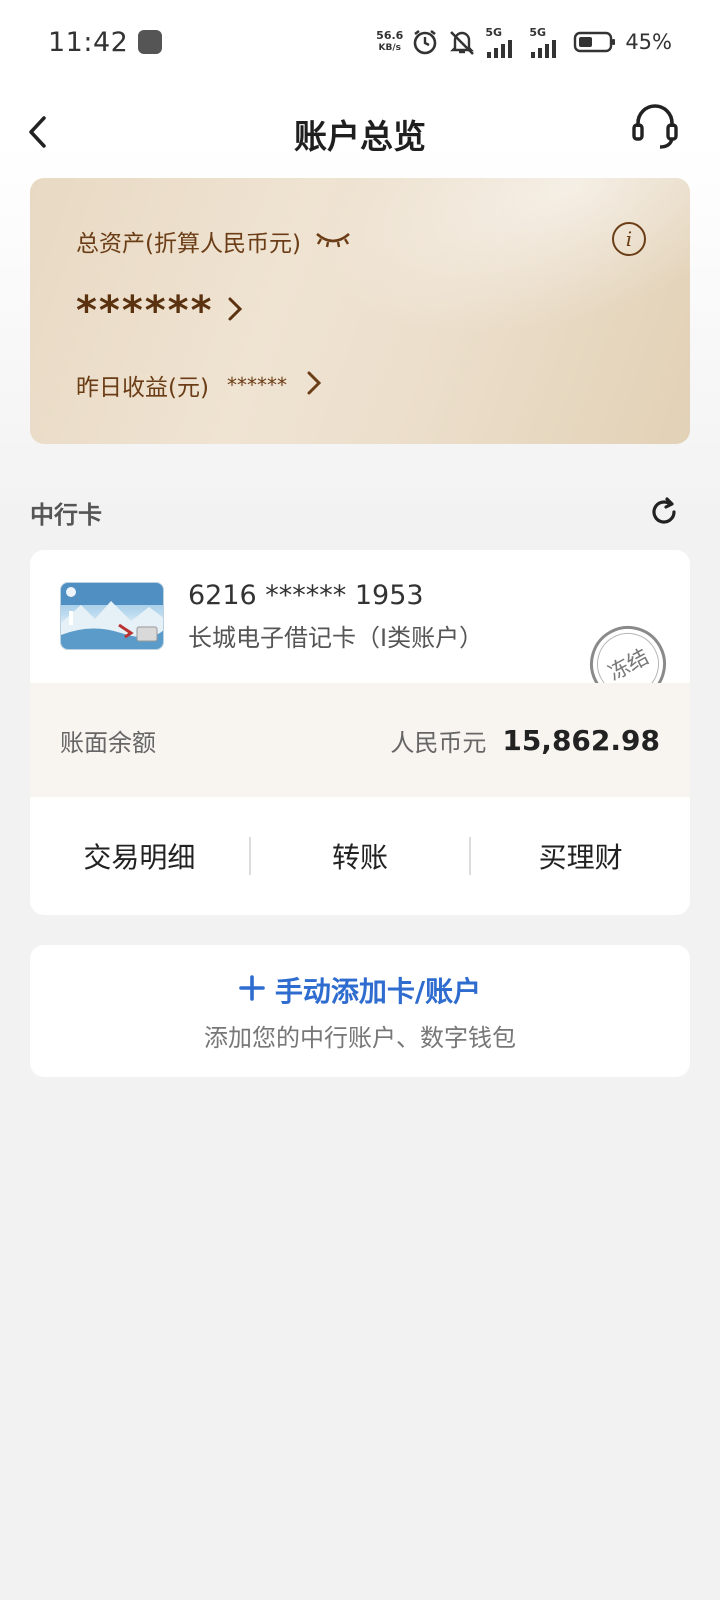  Describe the element at coordinates (580, 856) in the screenshot. I see `buy-wealth-product-button: 买理财` at that location.